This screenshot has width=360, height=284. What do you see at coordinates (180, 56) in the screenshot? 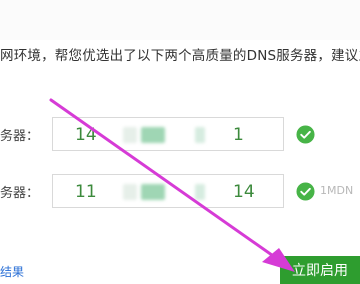
I see `dns-recommendation-text: 网环境，帮您优选出了以下两个高质量的DNS服务器，建议立` at bounding box center [180, 56].